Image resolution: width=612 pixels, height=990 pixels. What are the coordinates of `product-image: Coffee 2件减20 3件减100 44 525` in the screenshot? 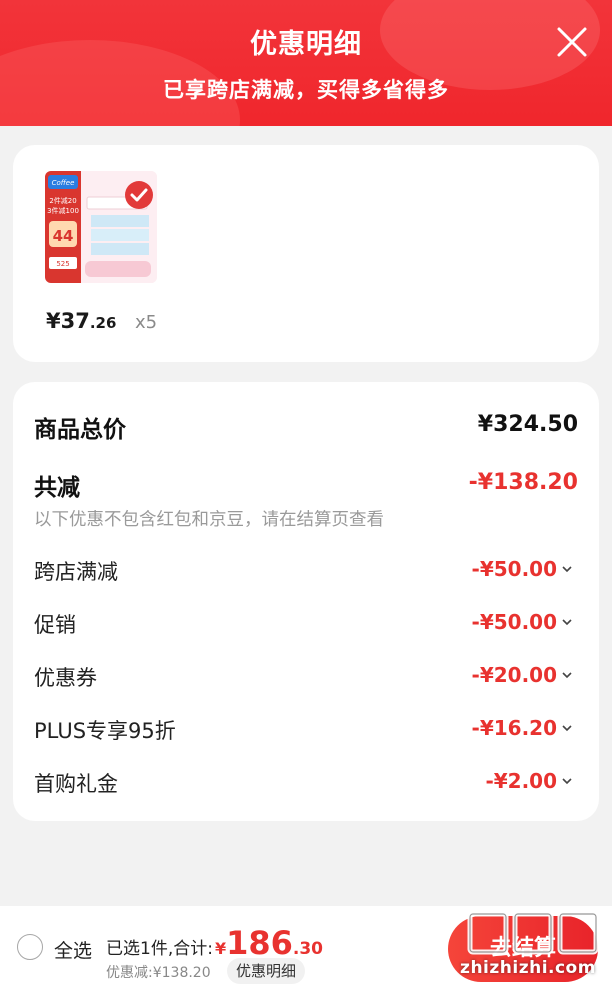 It's located at (101, 227).